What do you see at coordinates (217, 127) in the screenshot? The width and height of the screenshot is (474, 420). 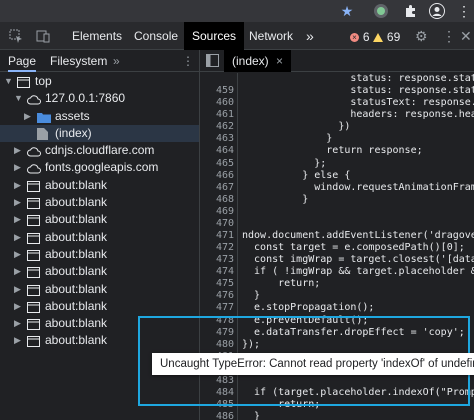 I see `line-number: 462` at bounding box center [217, 127].